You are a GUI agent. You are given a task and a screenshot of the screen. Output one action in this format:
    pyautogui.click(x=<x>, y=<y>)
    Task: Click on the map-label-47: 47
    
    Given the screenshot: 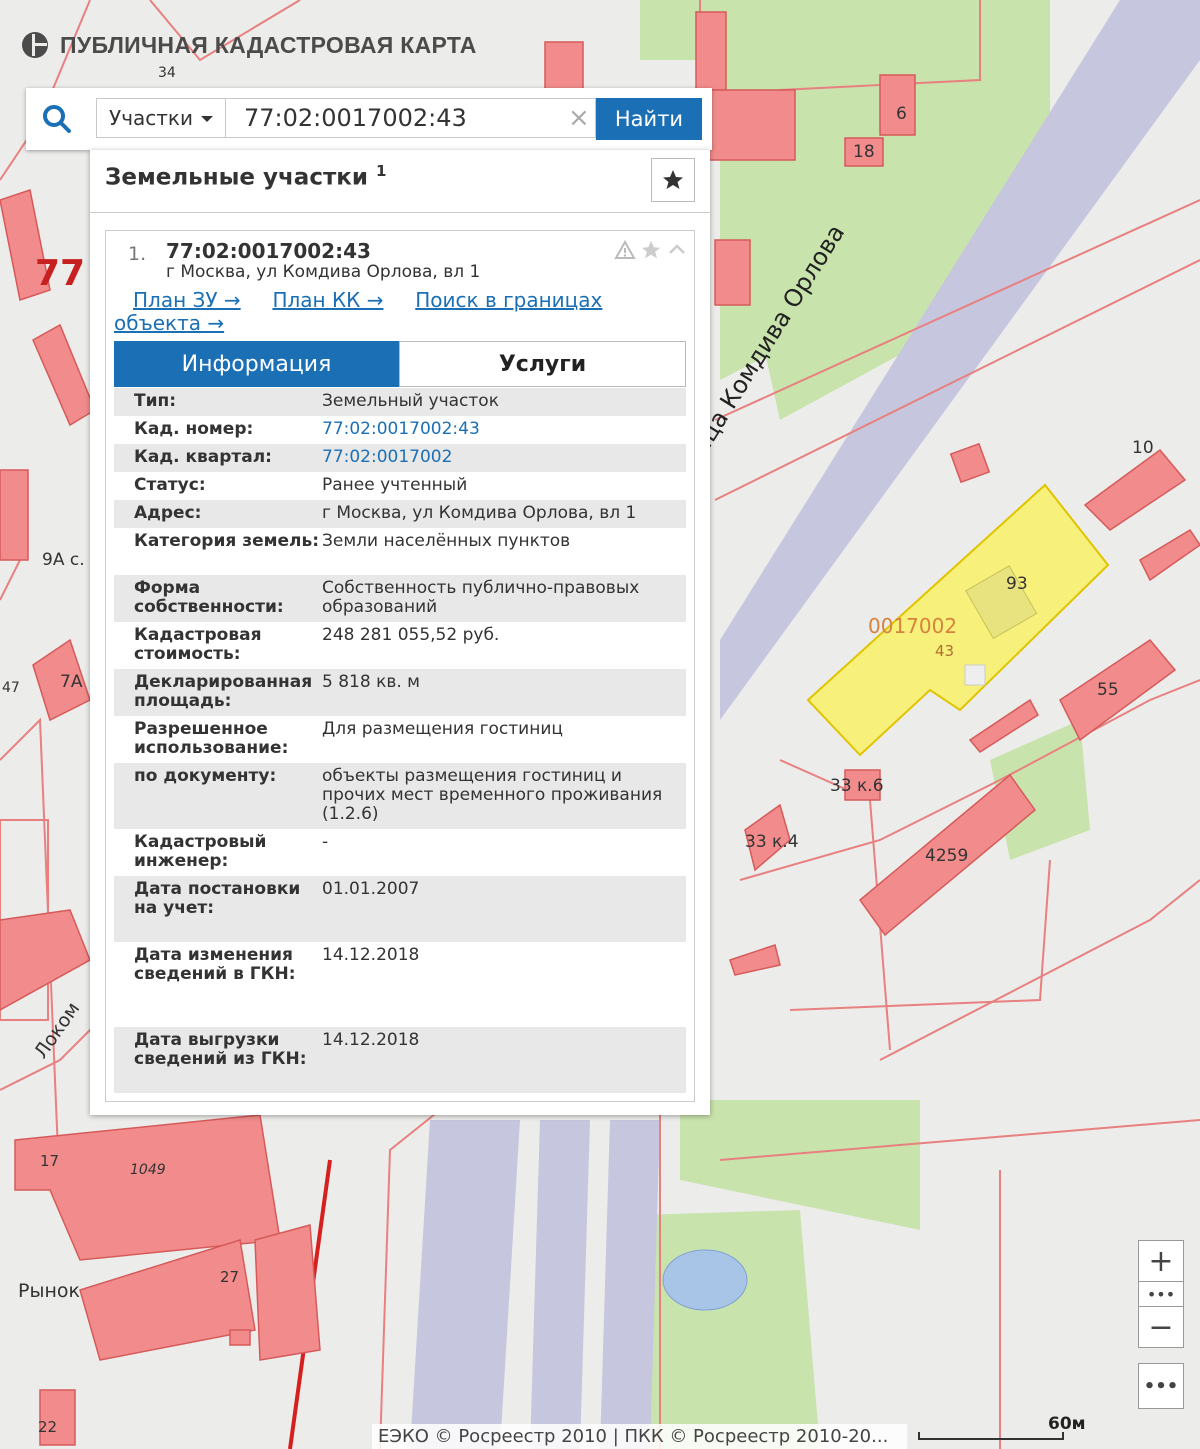 What is the action you would take?
    pyautogui.click(x=11, y=688)
    